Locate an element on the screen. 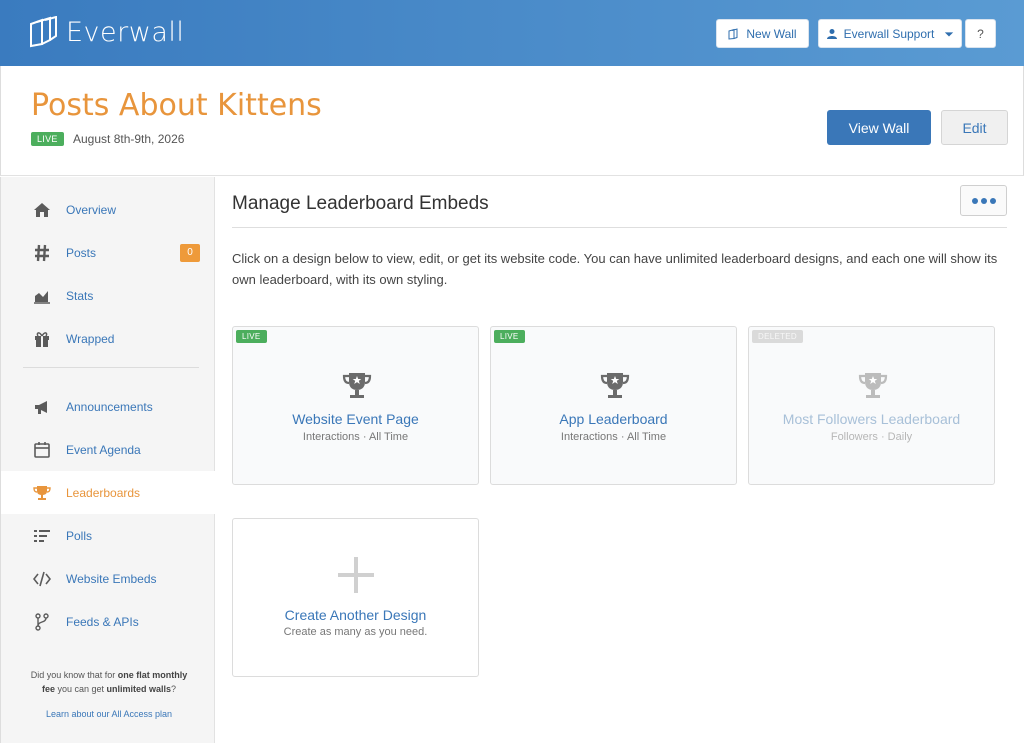  sidebar-item-stats: Stats is located at coordinates (108, 295).